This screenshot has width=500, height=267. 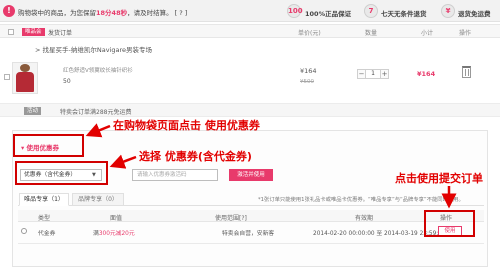 I want to click on col-type: 类型, so click(x=44, y=218).